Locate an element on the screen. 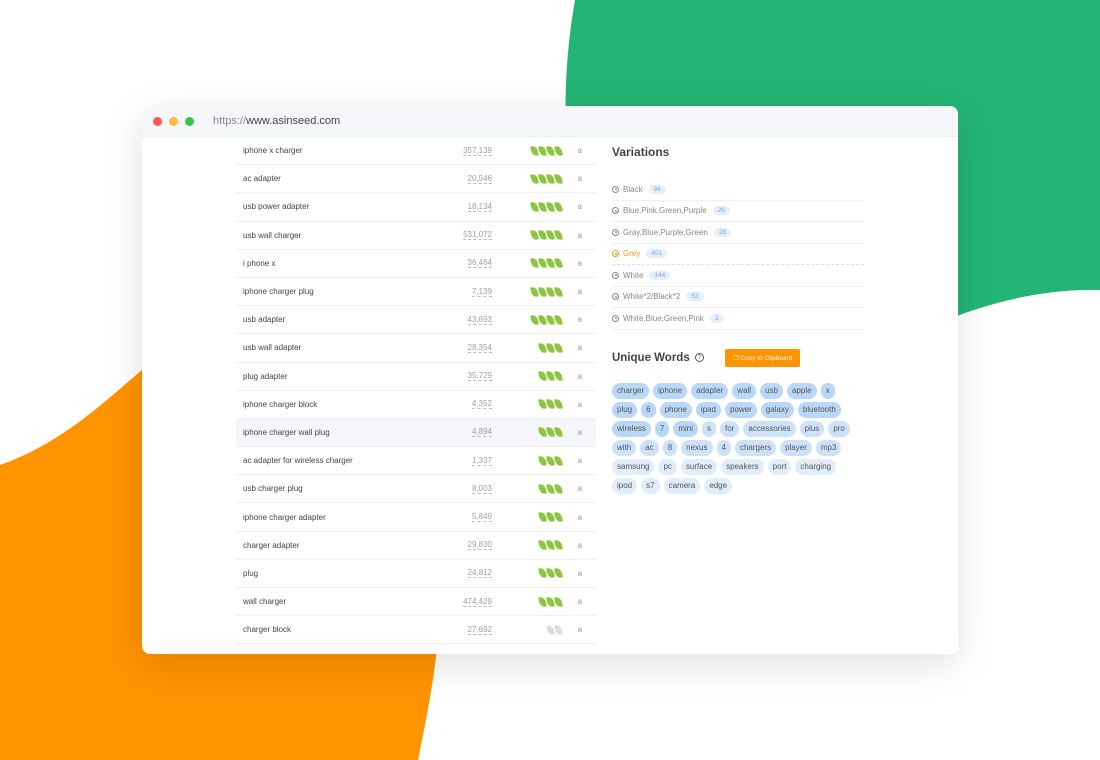  address-bar: https://www.asinseed.com is located at coordinates (276, 121).